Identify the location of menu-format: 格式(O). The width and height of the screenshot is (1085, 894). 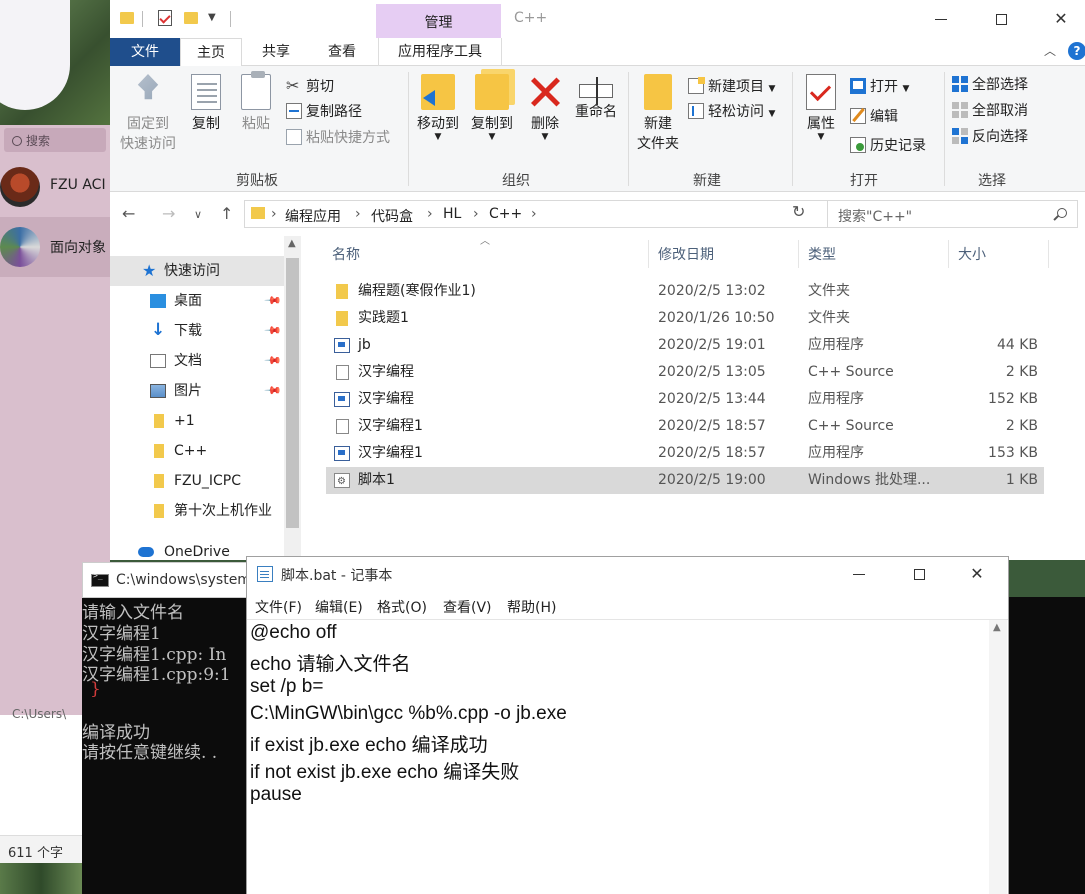
(402, 607).